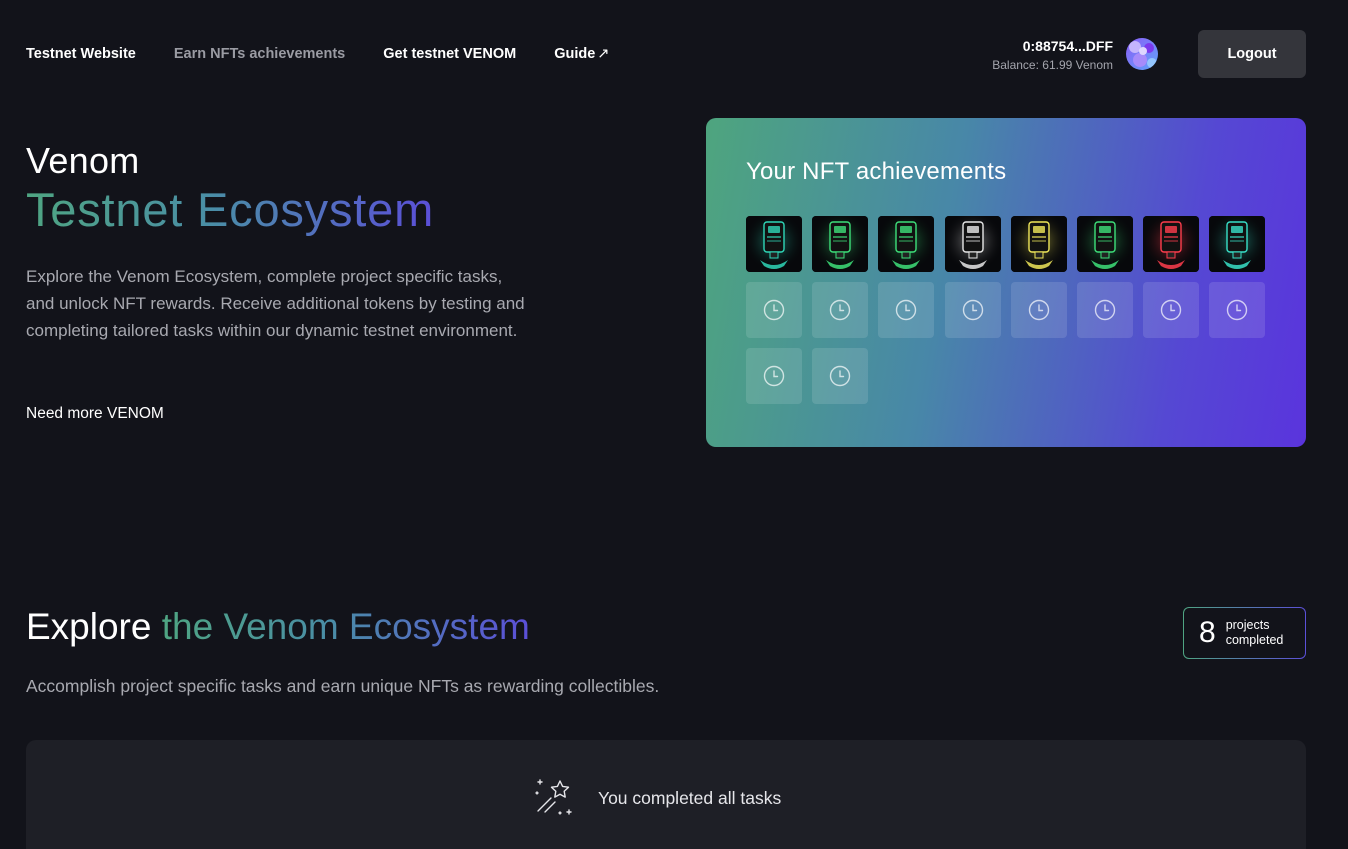  I want to click on explore-title-gradient: the Venom Ecosystem, so click(345, 626).